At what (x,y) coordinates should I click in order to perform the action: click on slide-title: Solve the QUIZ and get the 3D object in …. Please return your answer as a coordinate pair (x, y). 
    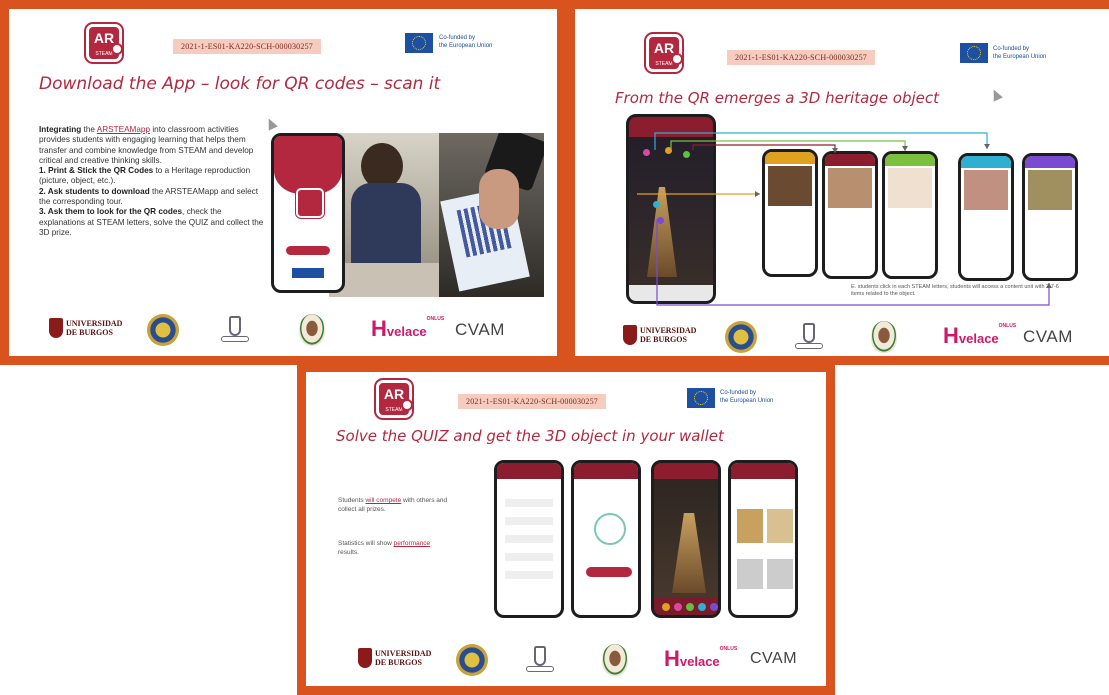
    Looking at the image, I should click on (530, 436).